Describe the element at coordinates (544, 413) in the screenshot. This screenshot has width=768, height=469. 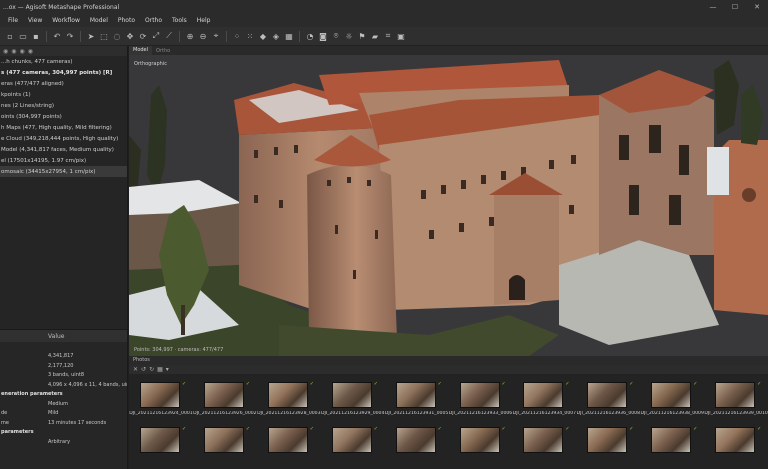
I see `photo-filename: DJI_20211216123934_0007` at that location.